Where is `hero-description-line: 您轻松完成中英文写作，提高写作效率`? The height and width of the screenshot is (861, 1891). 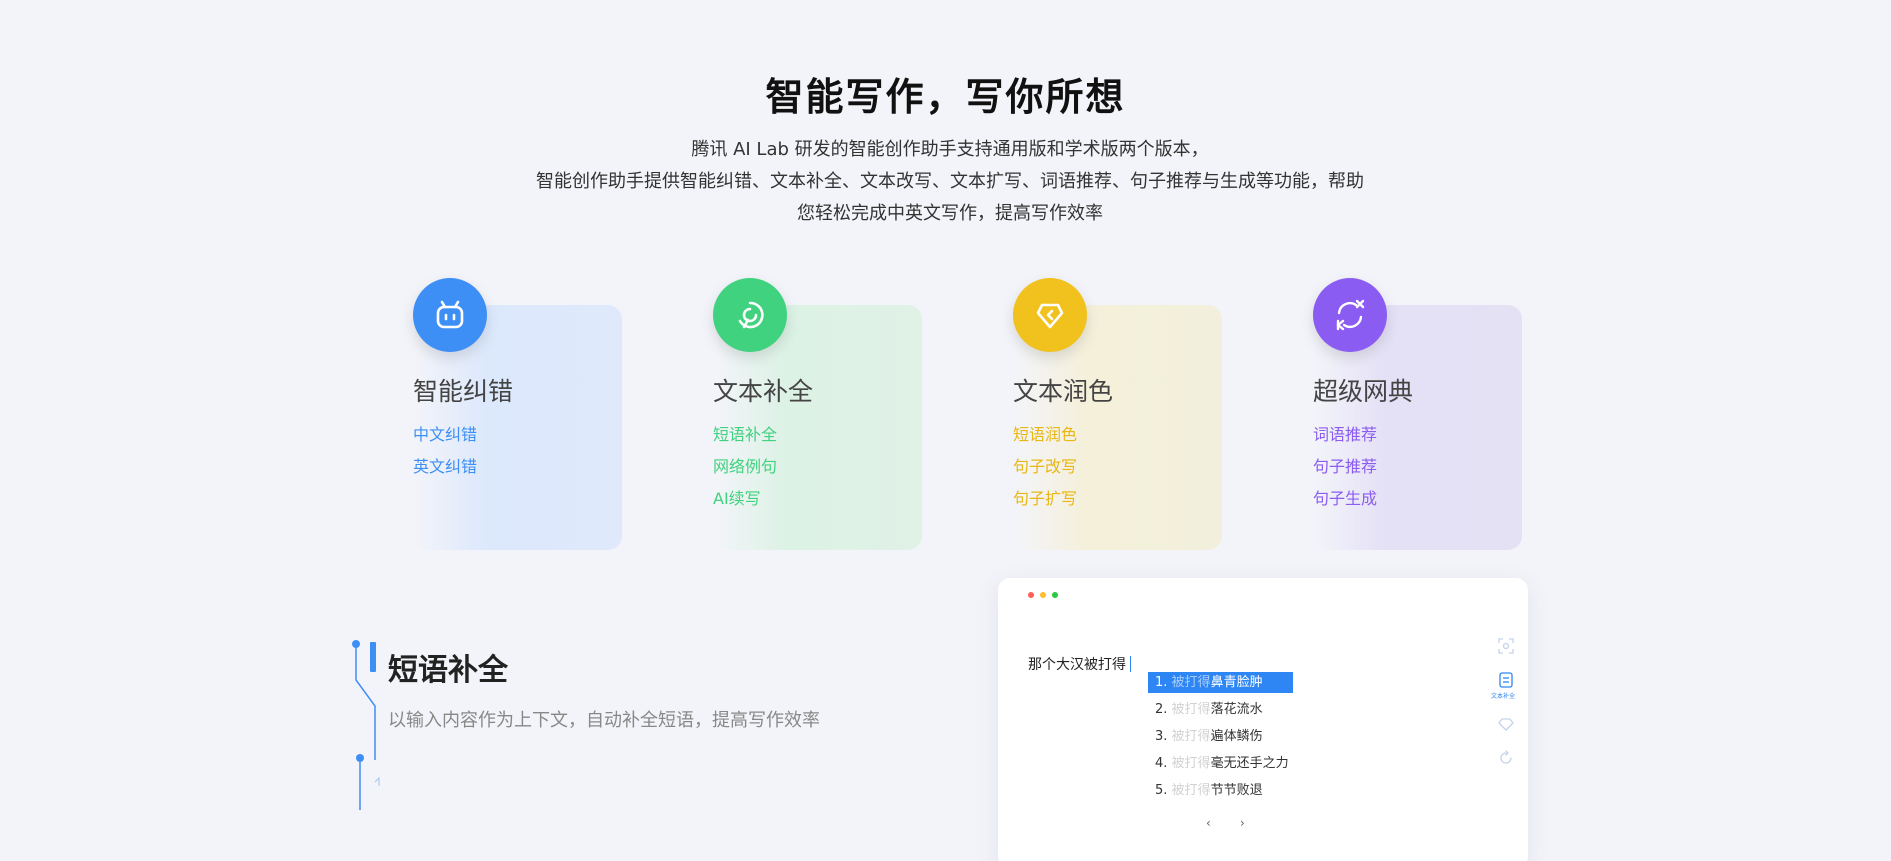
hero-description-line: 您轻松完成中英文写作，提高写作效率 is located at coordinates (950, 213).